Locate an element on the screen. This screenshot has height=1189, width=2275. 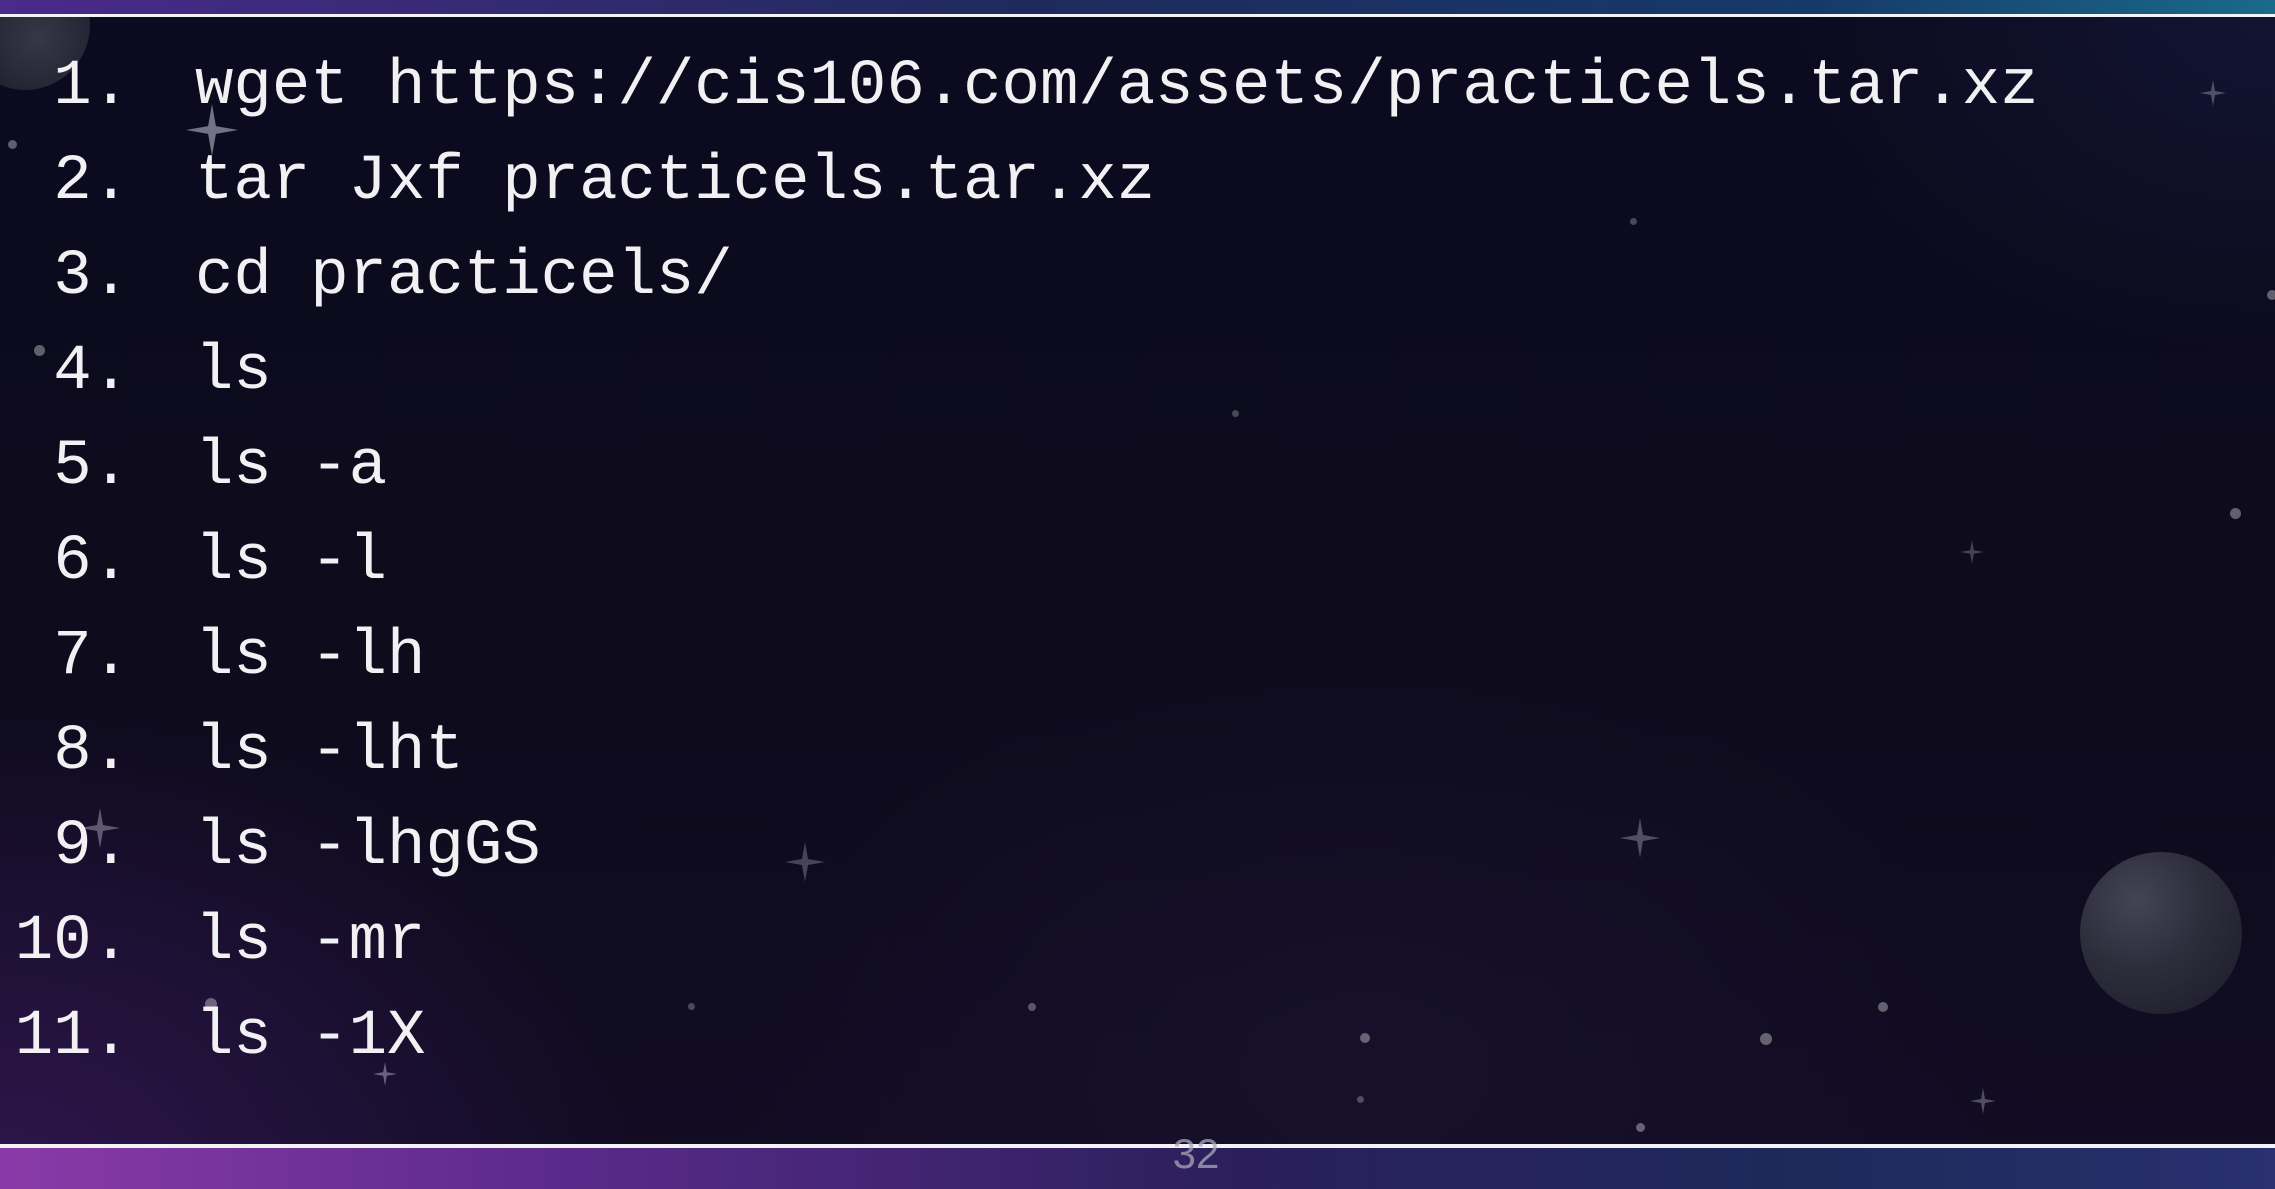
page-number: 32 is located at coordinates (1196, 1153).